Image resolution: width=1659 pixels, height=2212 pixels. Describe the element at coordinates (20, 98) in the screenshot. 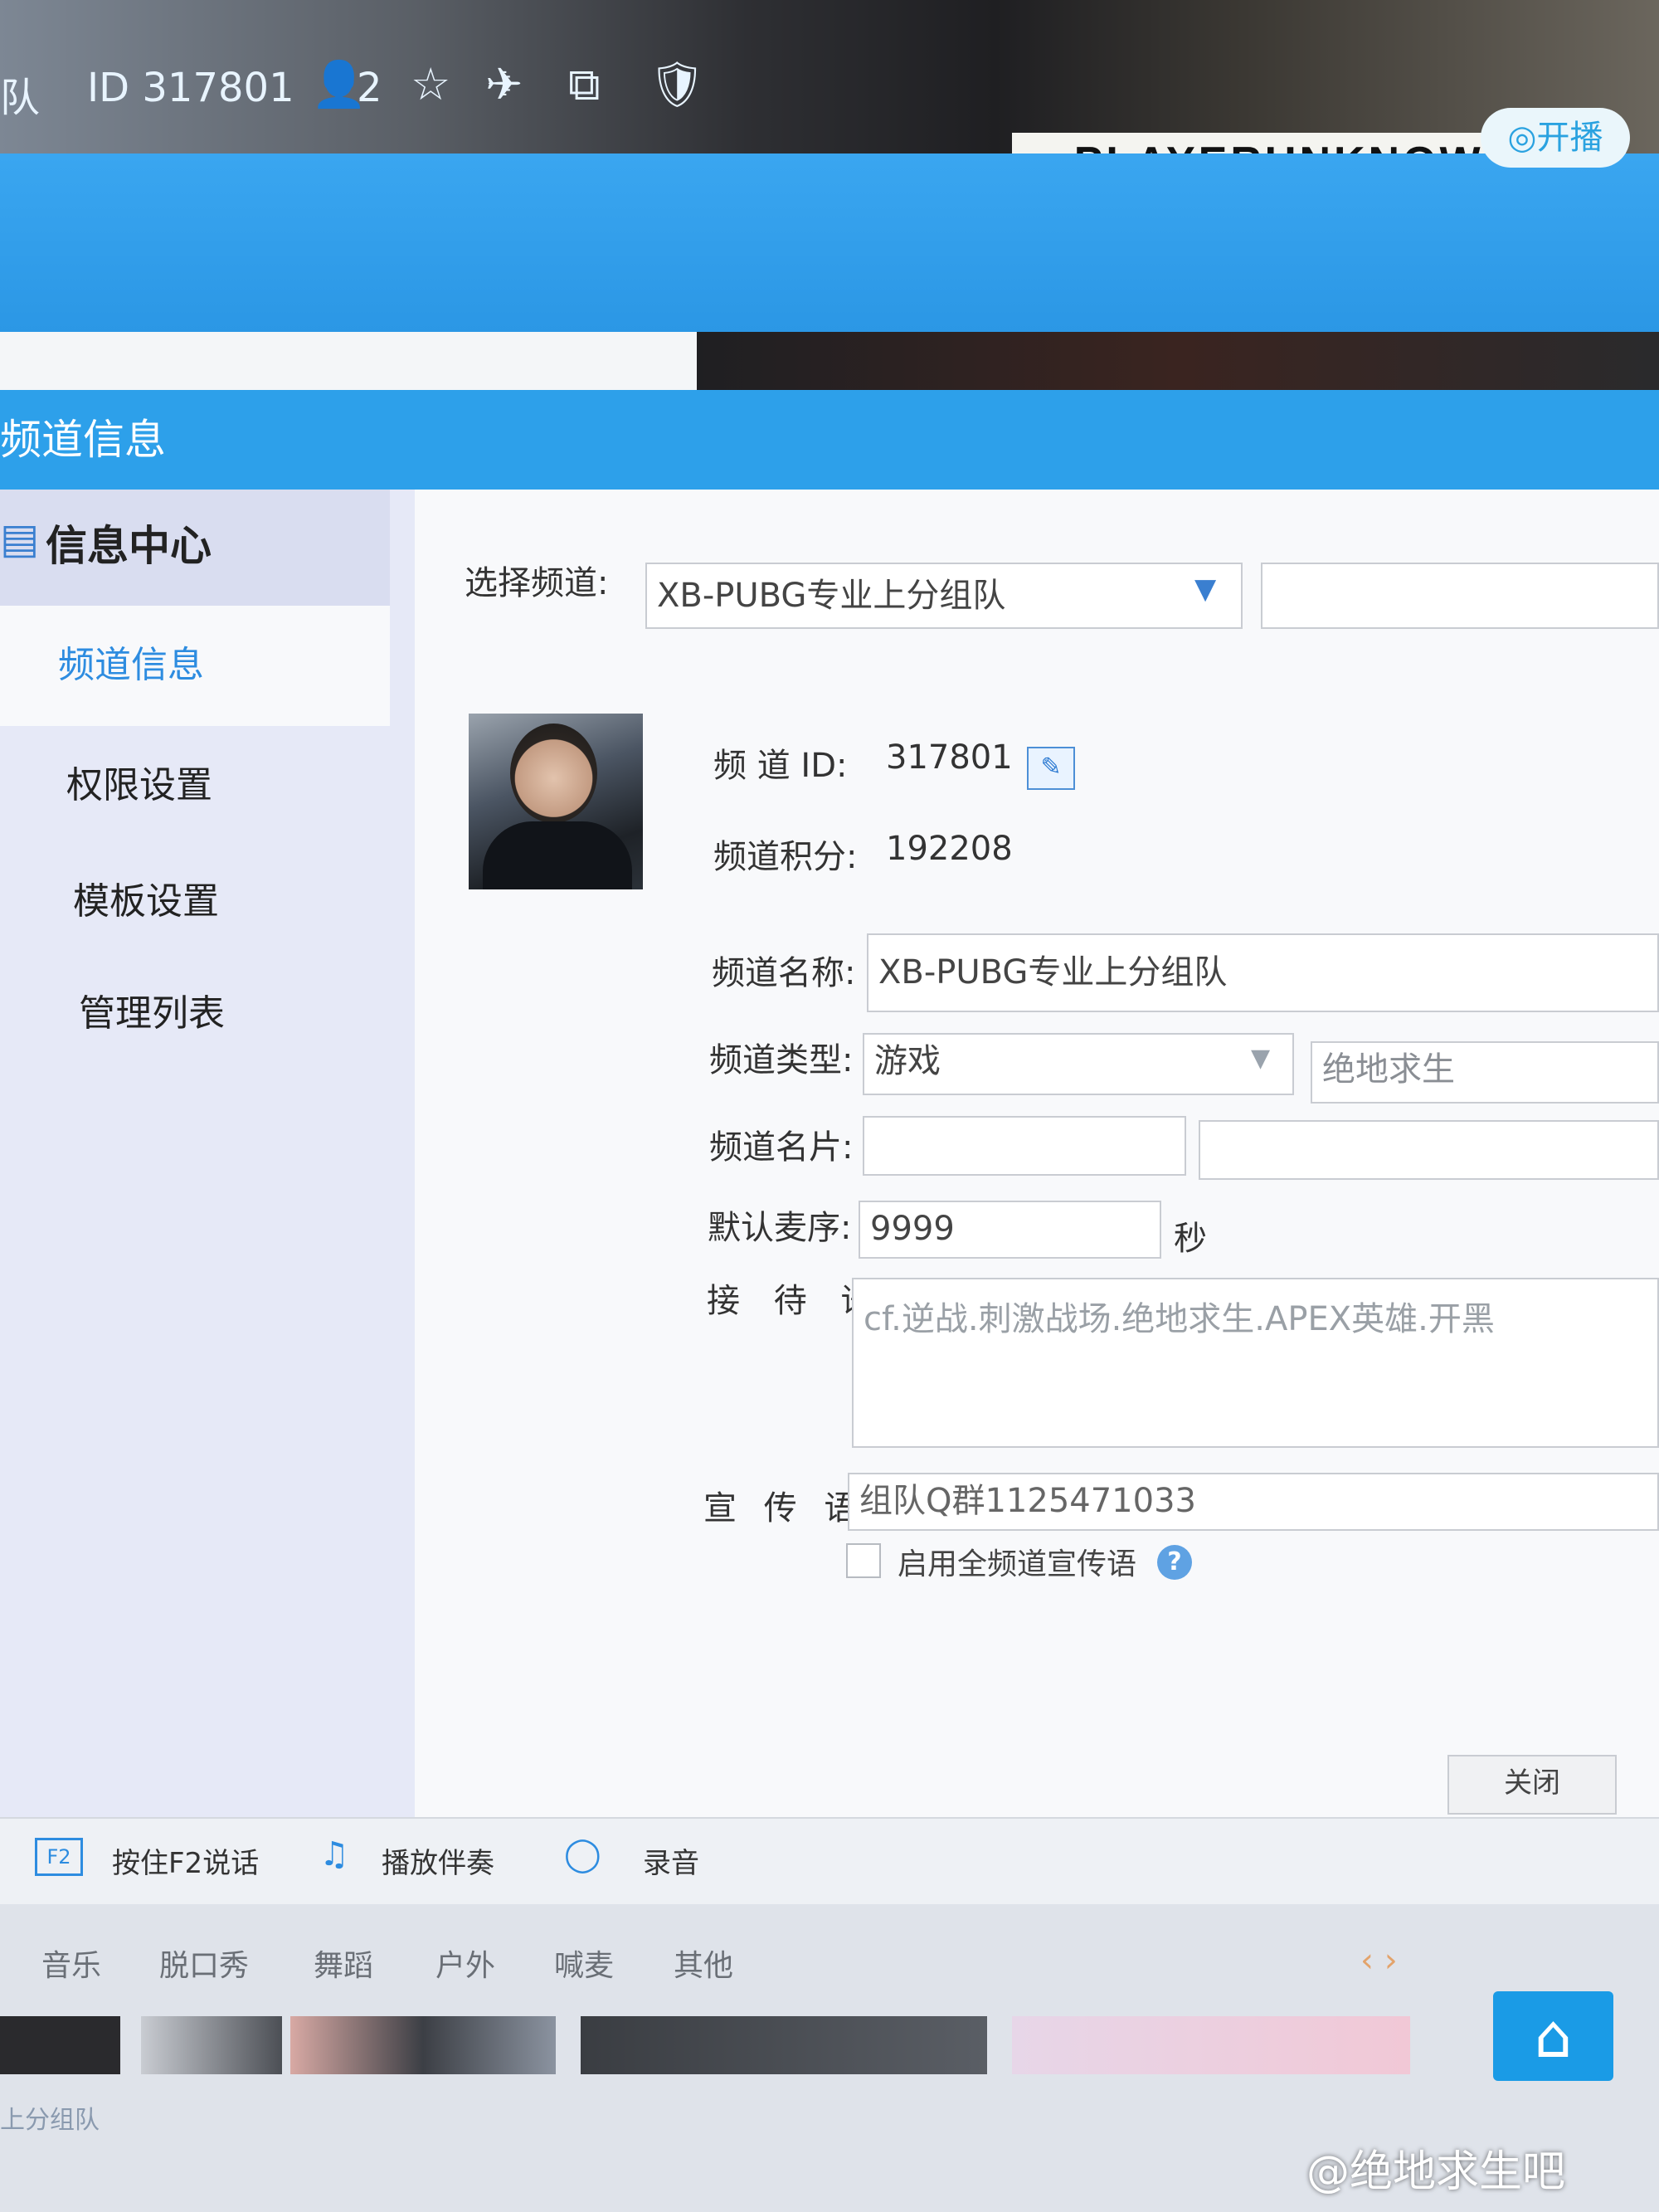

I see `header-team-label: 队` at that location.